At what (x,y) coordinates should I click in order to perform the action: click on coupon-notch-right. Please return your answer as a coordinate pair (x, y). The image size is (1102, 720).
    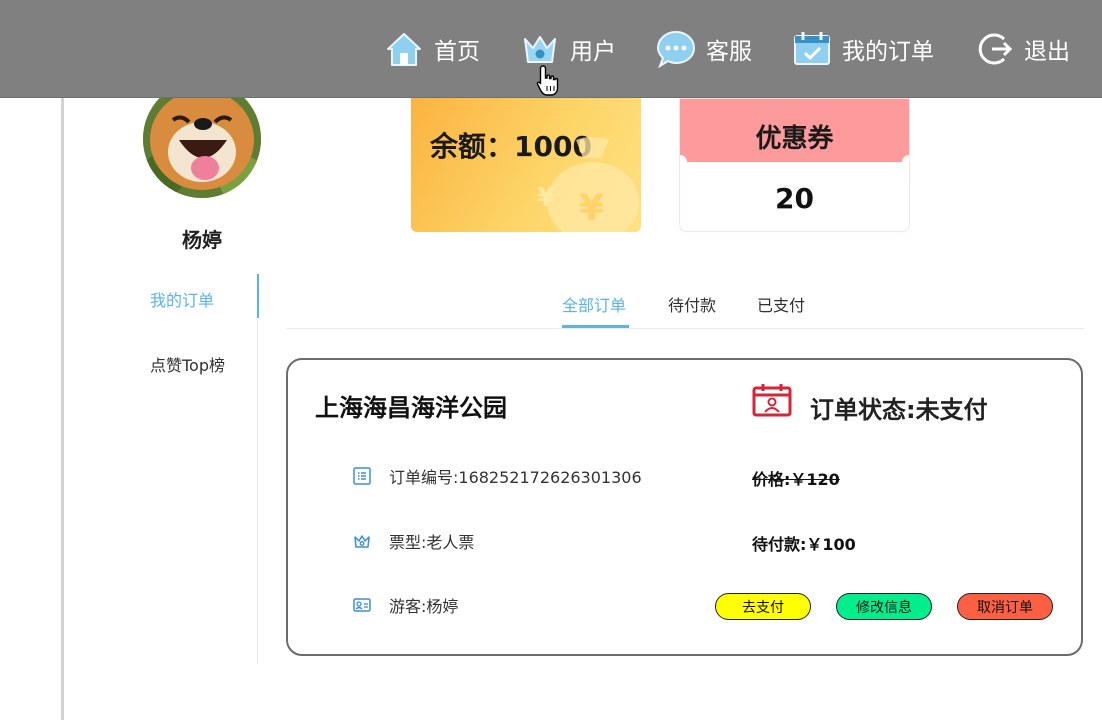
    Looking at the image, I should click on (905, 162).